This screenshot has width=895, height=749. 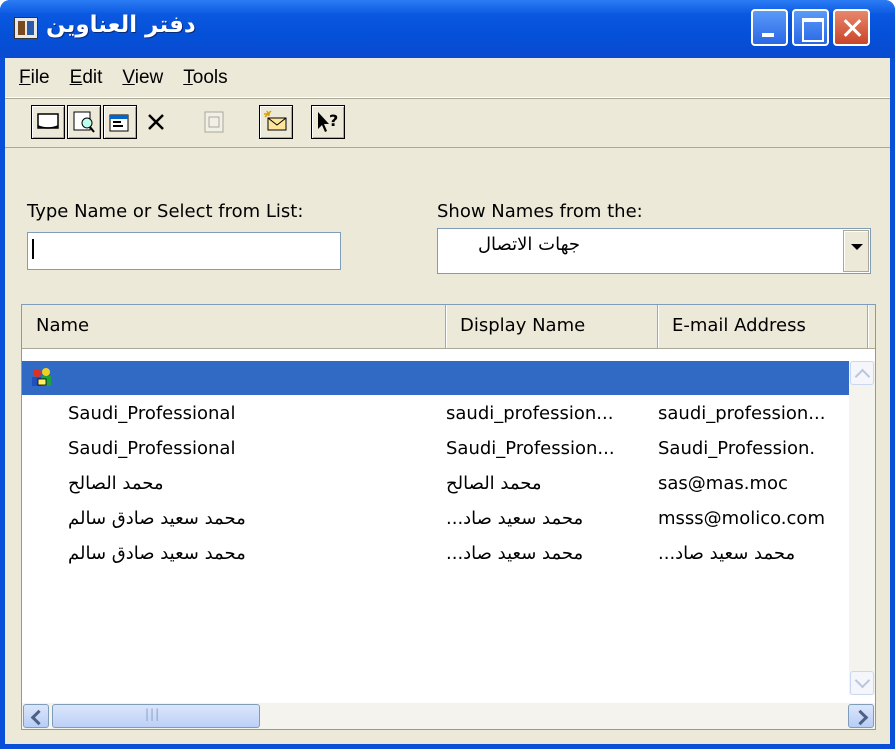 I want to click on delete-icon, so click(x=156, y=122).